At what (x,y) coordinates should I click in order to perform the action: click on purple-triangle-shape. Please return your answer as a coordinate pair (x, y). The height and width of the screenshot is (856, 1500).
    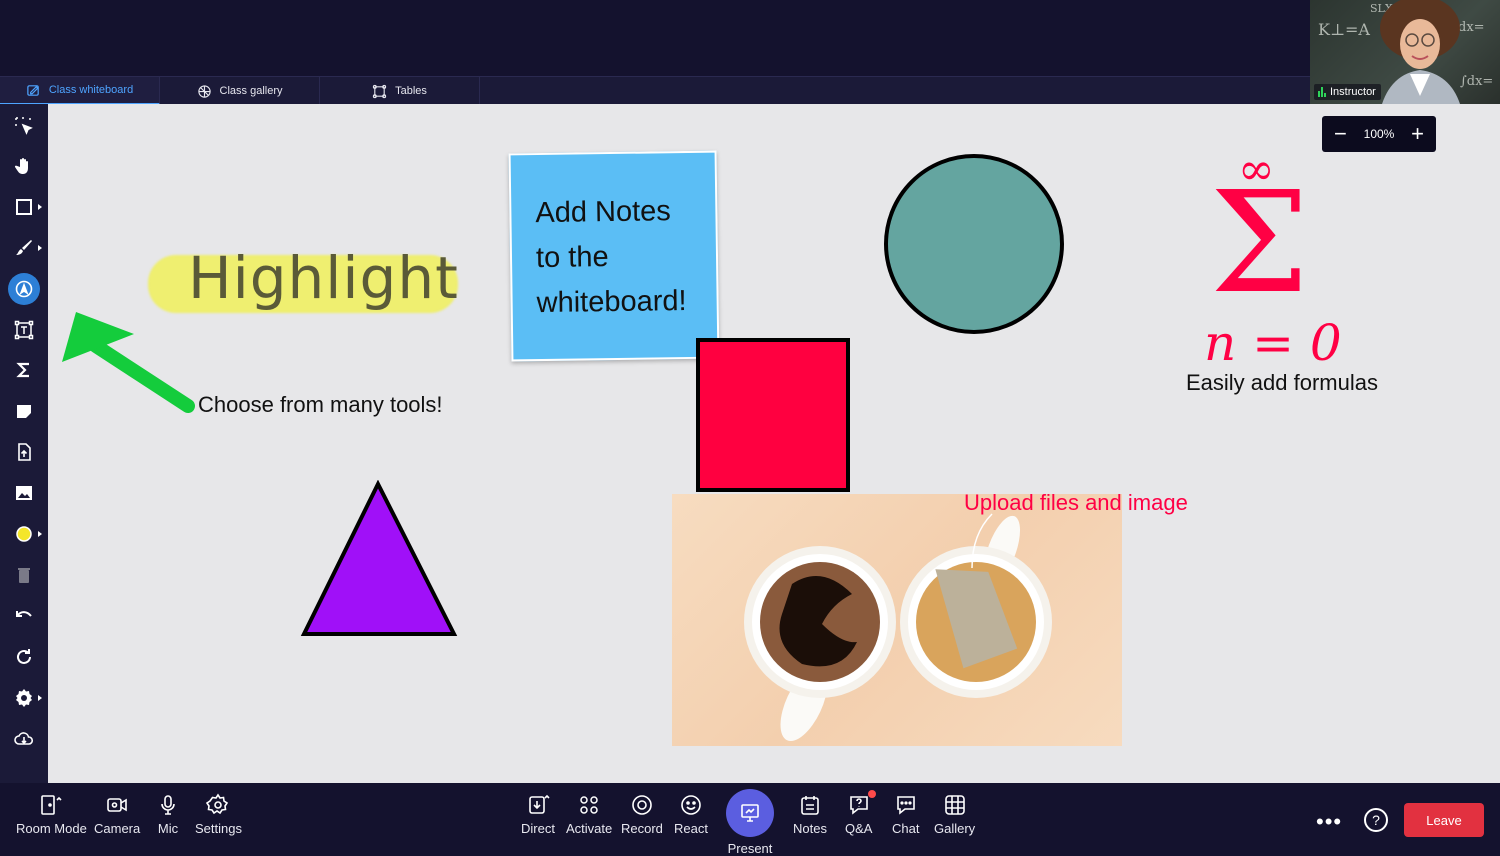
    Looking at the image, I should click on (380, 559).